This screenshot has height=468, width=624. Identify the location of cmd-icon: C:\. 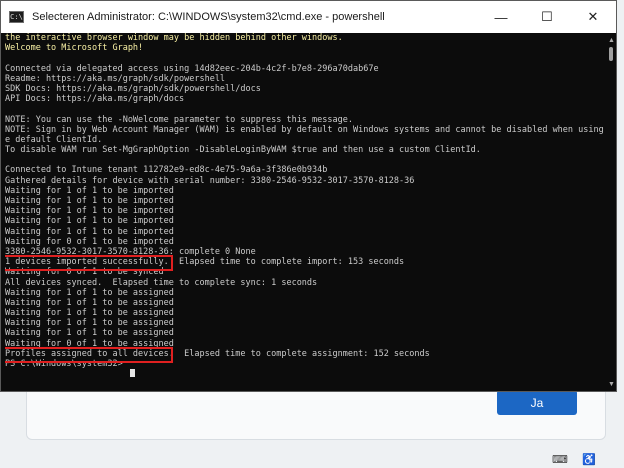
(16, 17).